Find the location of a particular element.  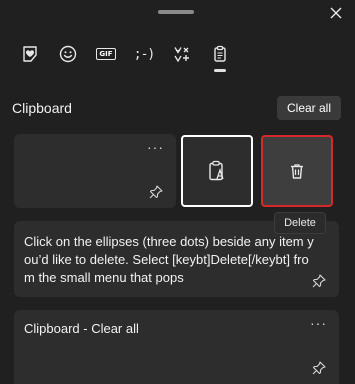

heart-sticker-icon is located at coordinates (30, 54).